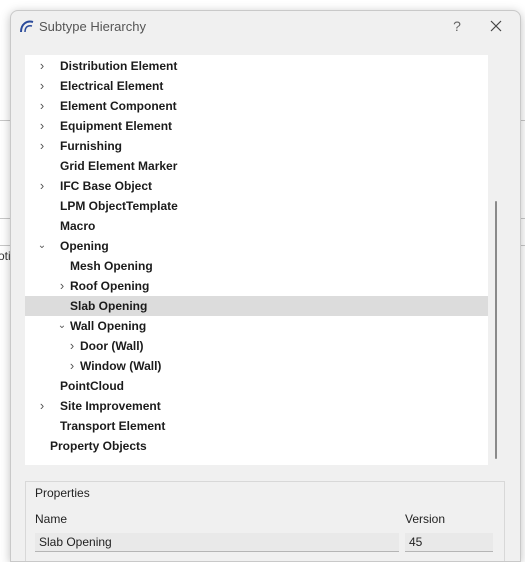 The height and width of the screenshot is (562, 525). Describe the element at coordinates (119, 66) in the screenshot. I see `tree-item-label: Distribution Element` at that location.